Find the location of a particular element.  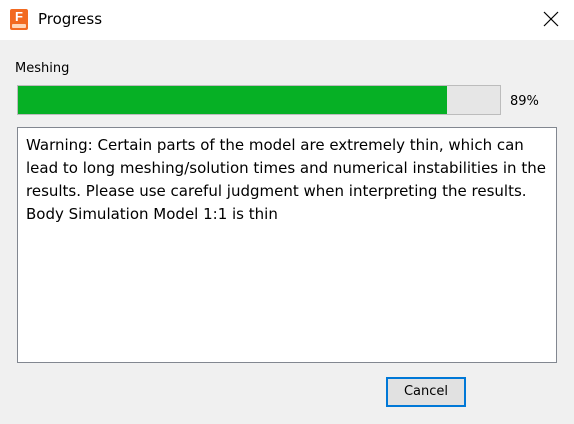

close-button is located at coordinates (551, 20).